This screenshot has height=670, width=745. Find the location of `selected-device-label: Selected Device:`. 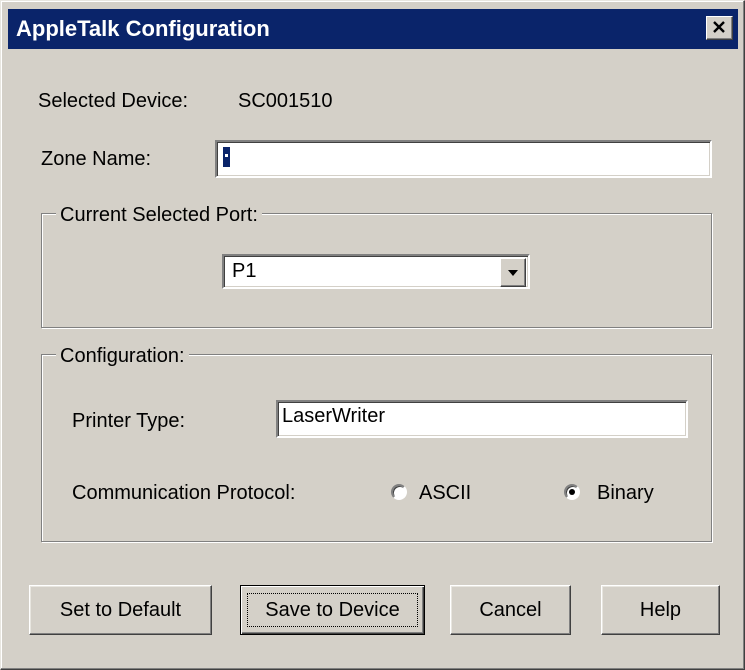

selected-device-label: Selected Device: is located at coordinates (113, 101).